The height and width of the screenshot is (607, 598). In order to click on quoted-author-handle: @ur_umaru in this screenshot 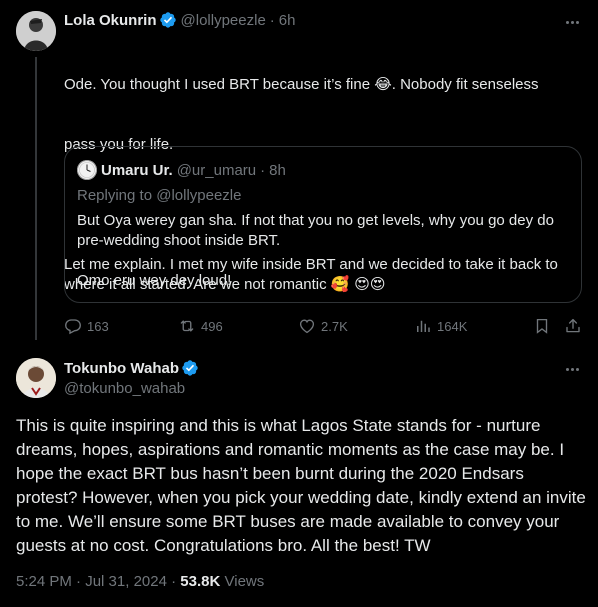, I will do `click(216, 170)`.